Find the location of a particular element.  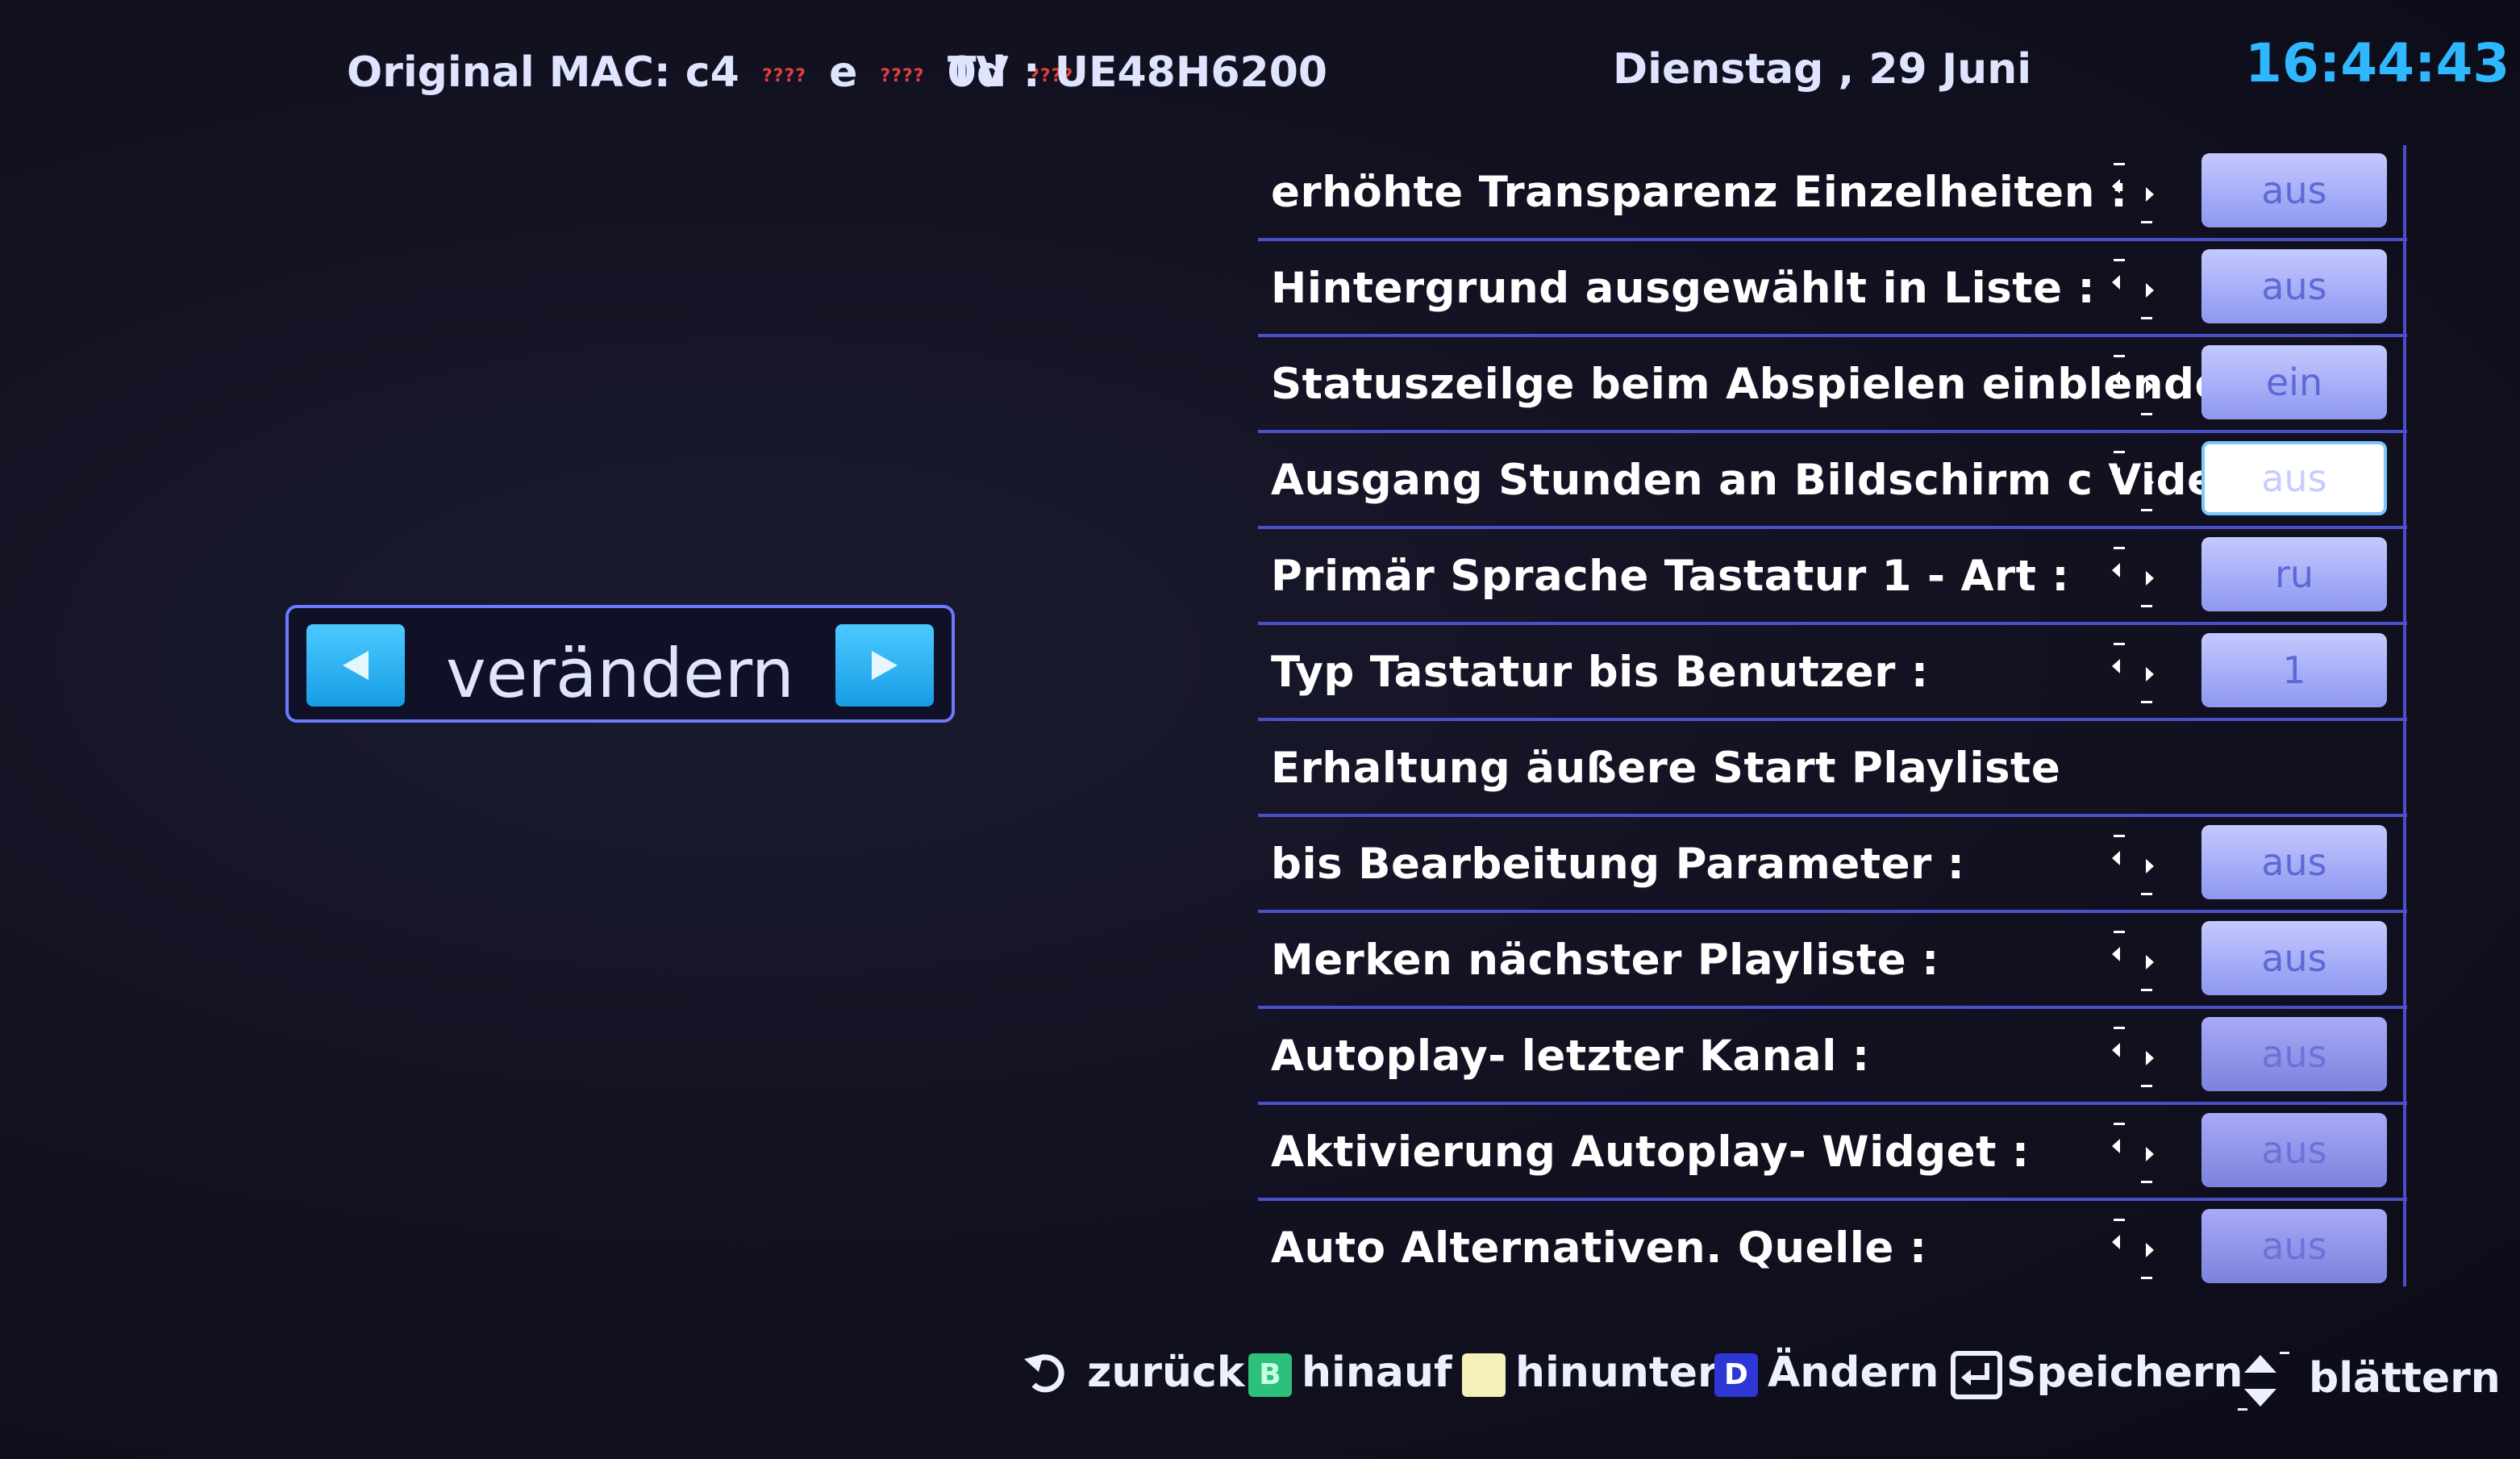

setting-row: Merken nächster Playliste : aus is located at coordinates (1832, 961).